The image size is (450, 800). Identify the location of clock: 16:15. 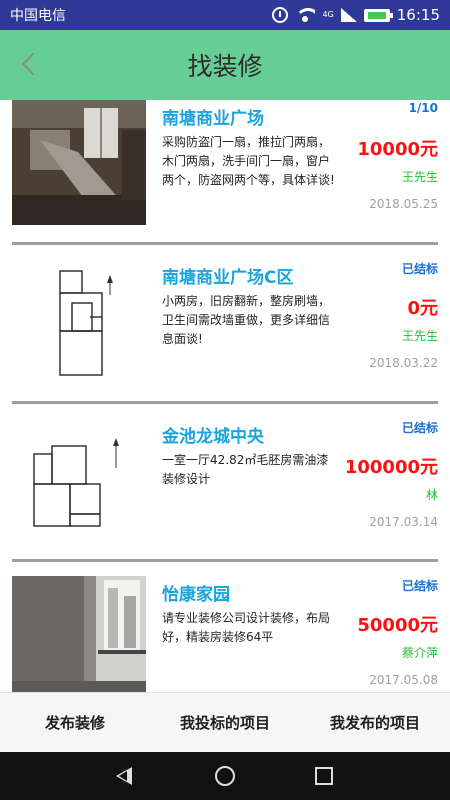
(418, 15).